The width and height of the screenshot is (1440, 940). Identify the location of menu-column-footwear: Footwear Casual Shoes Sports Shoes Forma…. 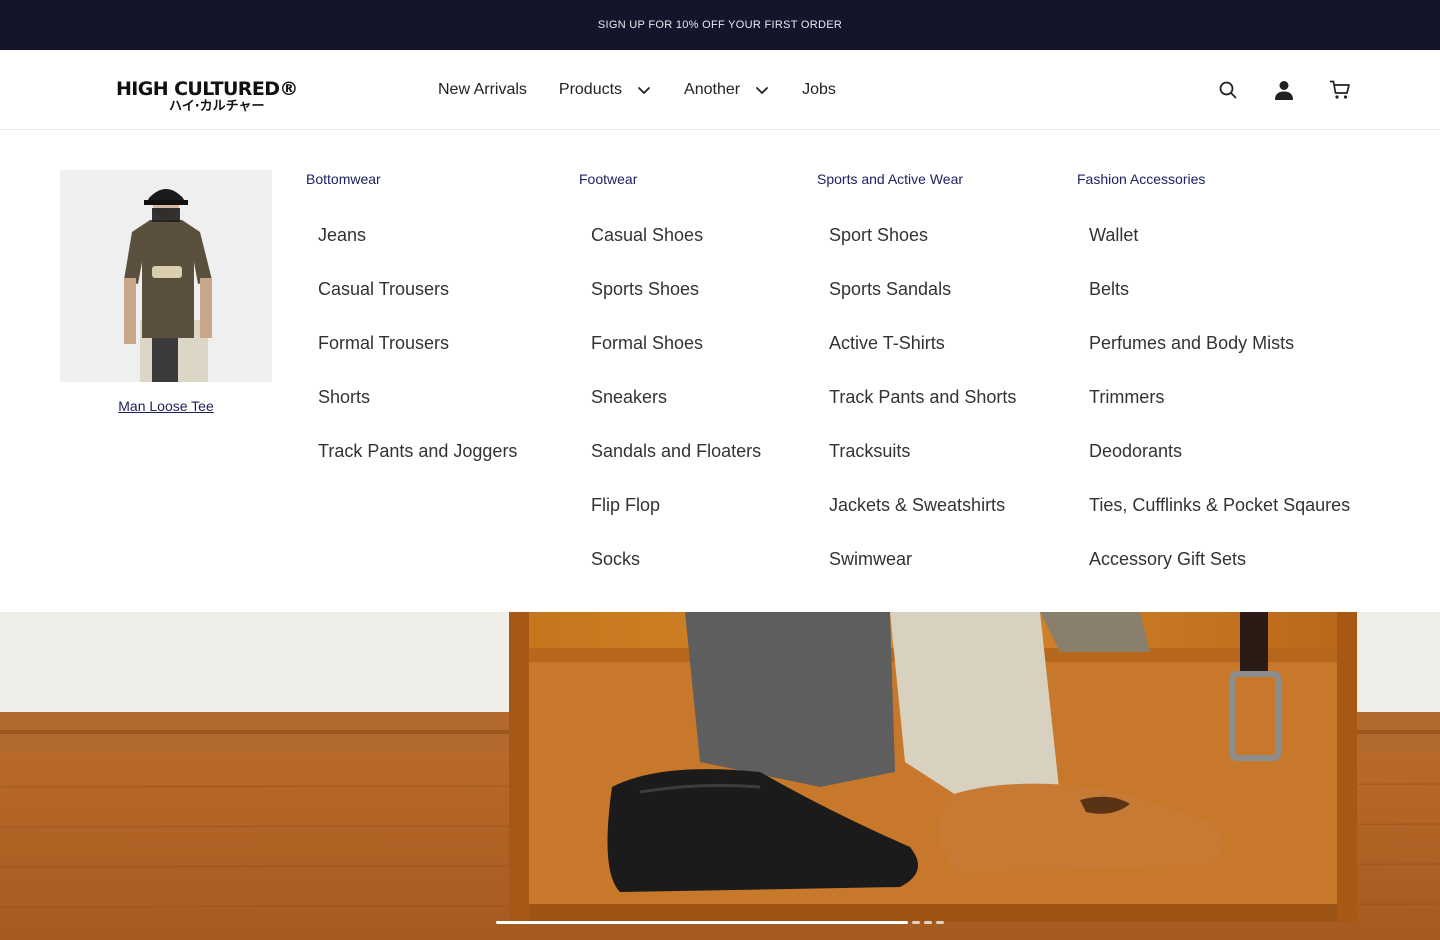
(670, 378).